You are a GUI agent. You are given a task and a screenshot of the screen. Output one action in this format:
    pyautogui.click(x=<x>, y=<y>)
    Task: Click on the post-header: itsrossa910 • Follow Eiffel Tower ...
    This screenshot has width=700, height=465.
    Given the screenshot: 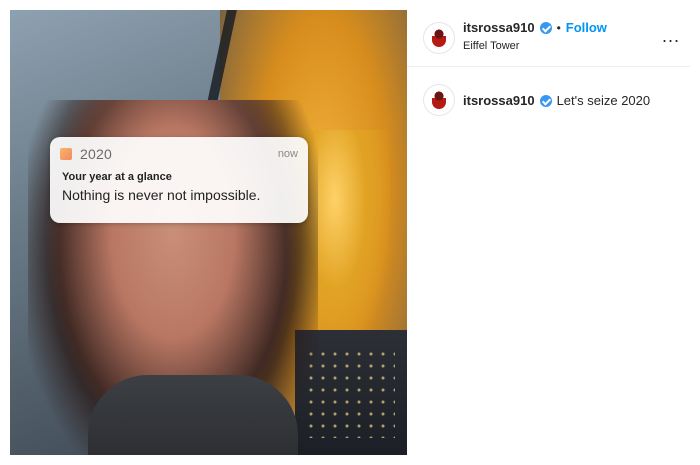 What is the action you would take?
    pyautogui.click(x=548, y=38)
    